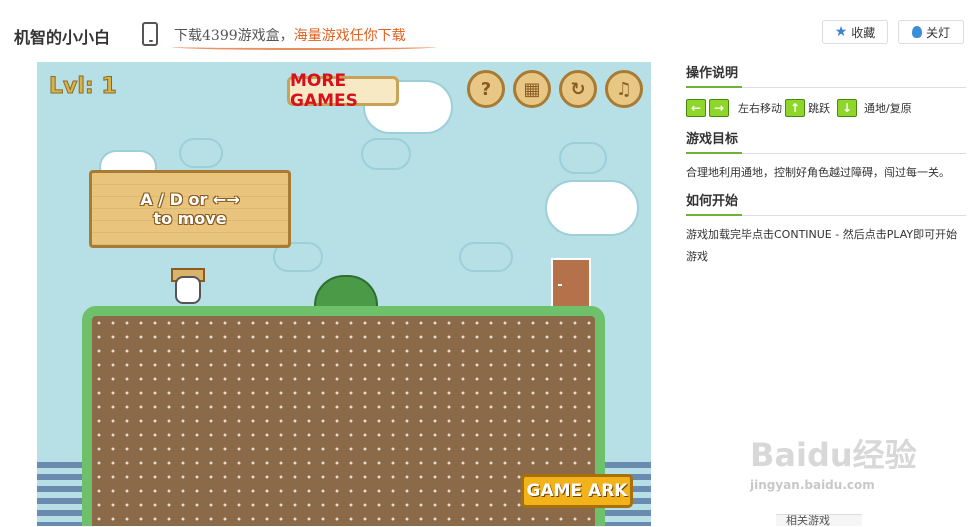 This screenshot has width=977, height=527. What do you see at coordinates (819, 108) in the screenshot?
I see `jump-text: 跳跃` at bounding box center [819, 108].